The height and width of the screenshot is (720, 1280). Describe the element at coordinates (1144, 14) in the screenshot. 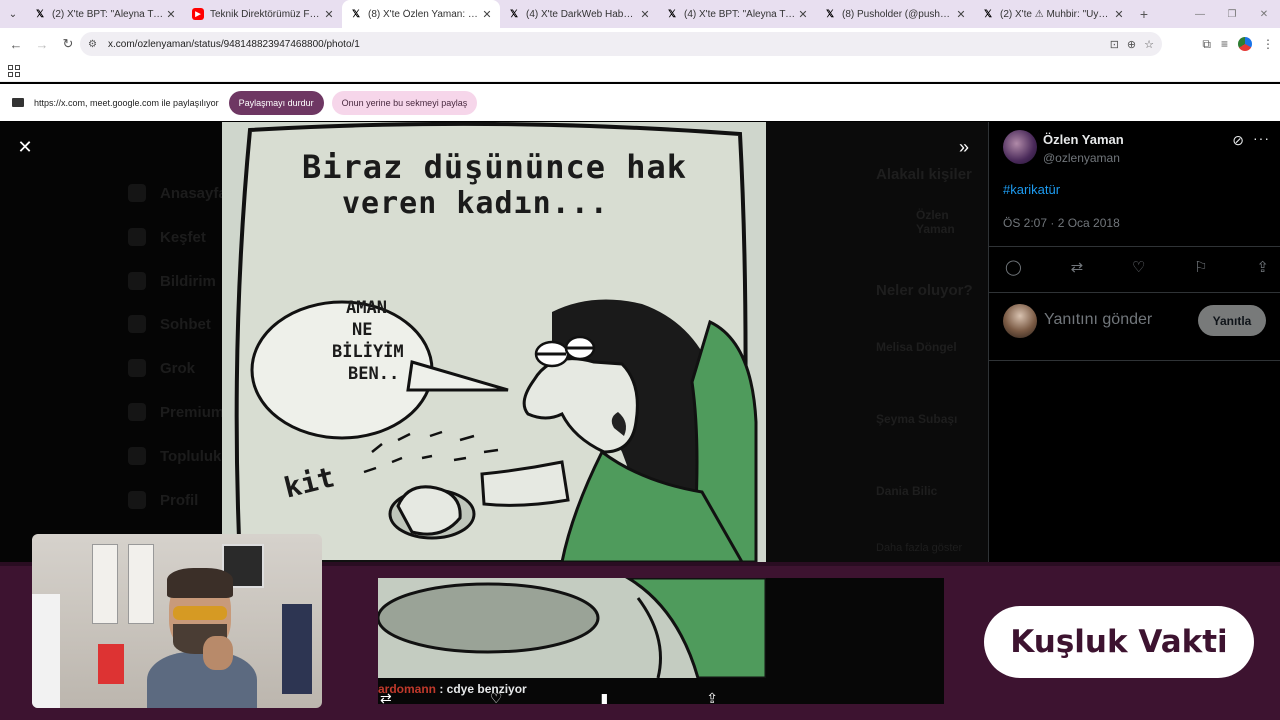

I see `new-tab-button: +` at that location.